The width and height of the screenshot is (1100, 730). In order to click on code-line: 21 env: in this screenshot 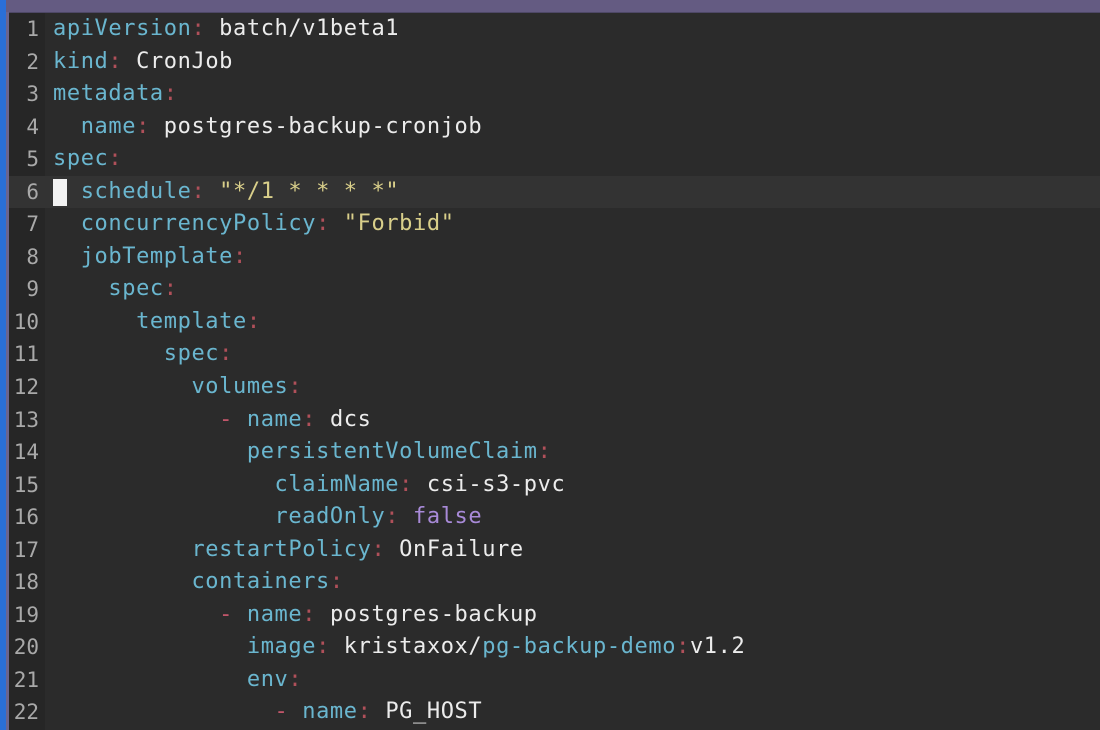, I will do `click(554, 680)`.